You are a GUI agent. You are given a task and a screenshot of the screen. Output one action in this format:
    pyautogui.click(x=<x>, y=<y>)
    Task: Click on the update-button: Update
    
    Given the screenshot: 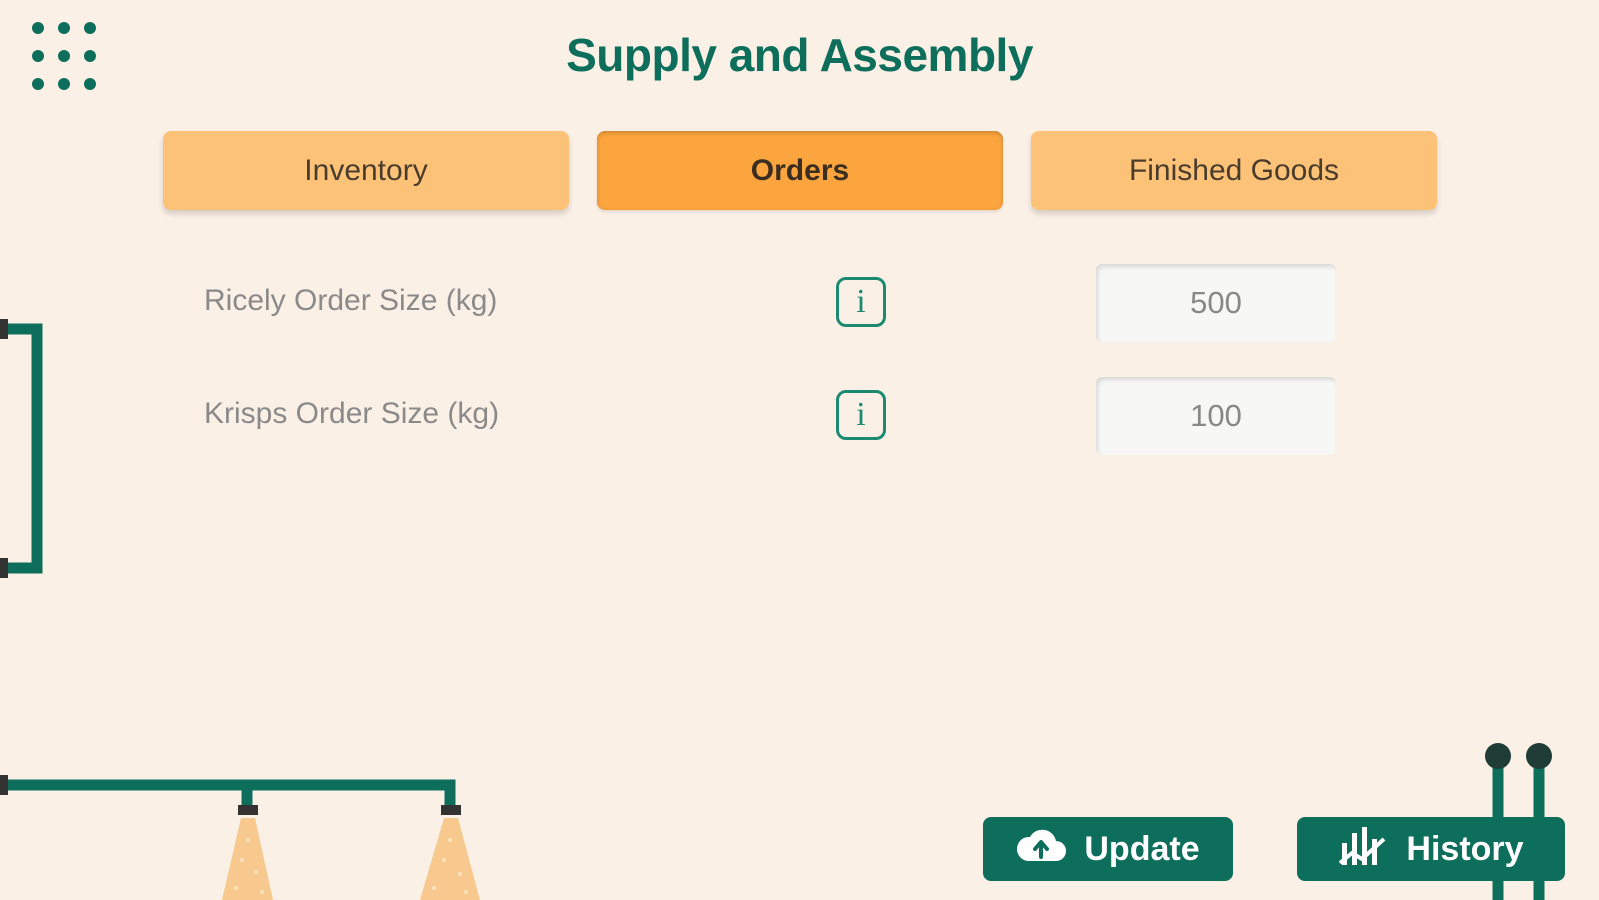 What is the action you would take?
    pyautogui.click(x=1108, y=849)
    